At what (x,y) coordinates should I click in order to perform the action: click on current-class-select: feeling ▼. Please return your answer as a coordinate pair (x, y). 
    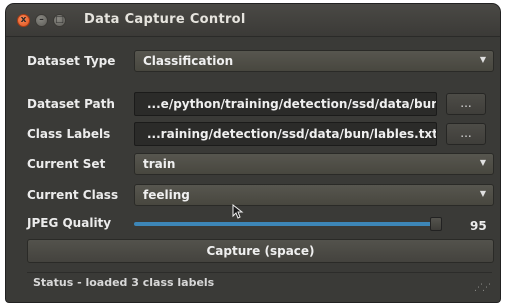
    Looking at the image, I should click on (314, 195).